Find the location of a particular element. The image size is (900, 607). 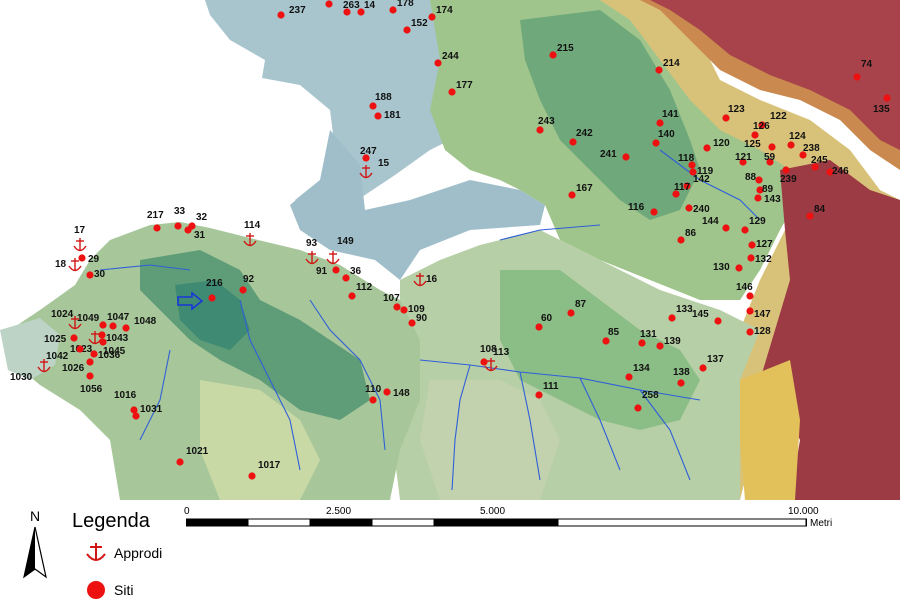

site-label: 33 is located at coordinates (180, 211).